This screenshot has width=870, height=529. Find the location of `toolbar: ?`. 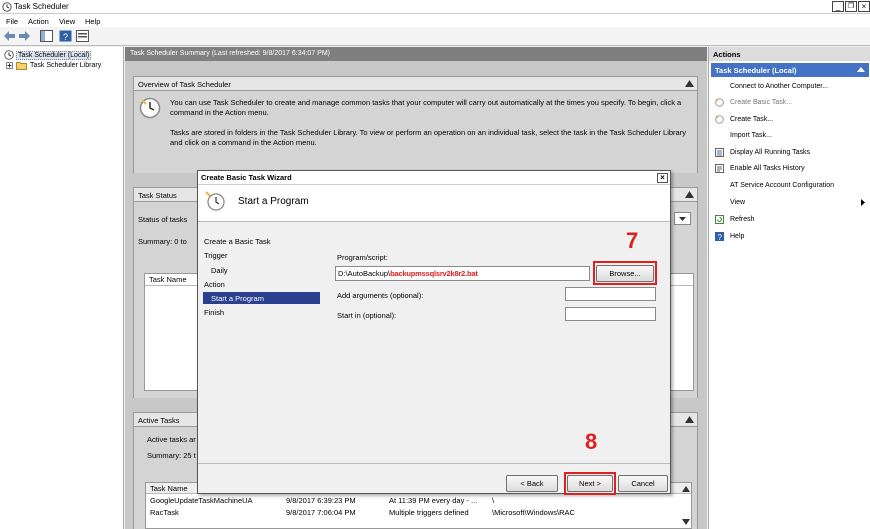

toolbar: ? is located at coordinates (435, 36).